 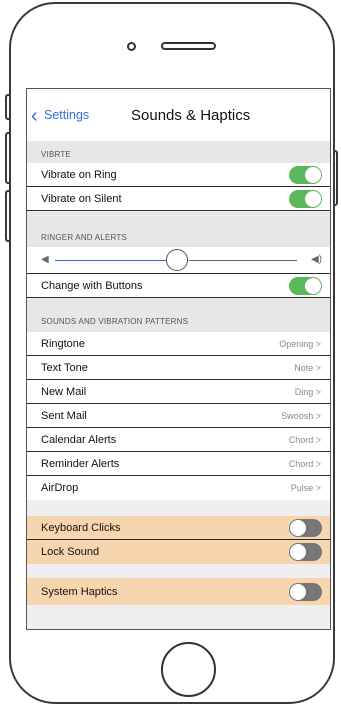 I want to click on row-label: Reminder Alerts, so click(x=80, y=464).